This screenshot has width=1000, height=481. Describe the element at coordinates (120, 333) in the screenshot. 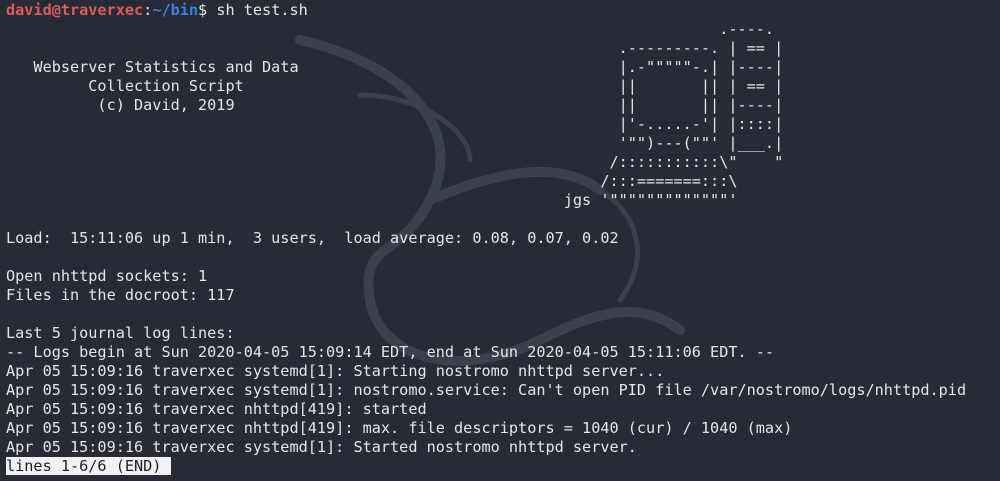

I see `output-line: Last 5 journal log lines:` at that location.